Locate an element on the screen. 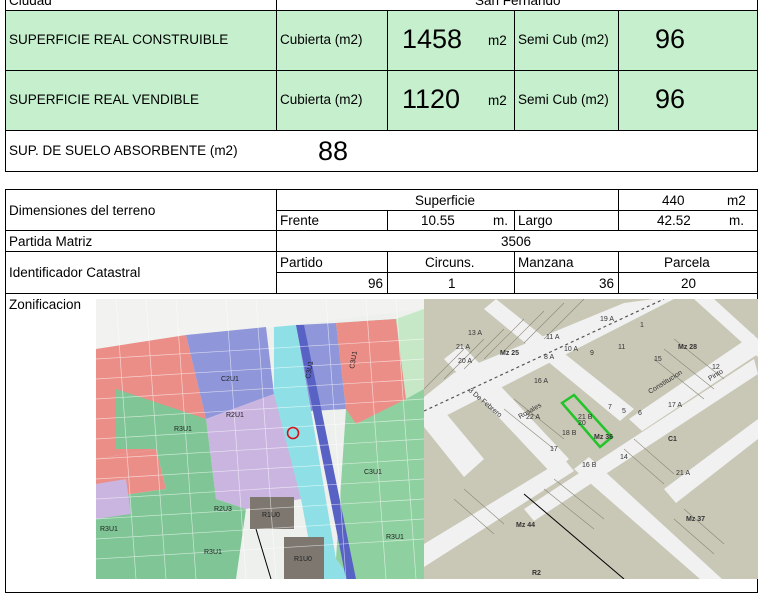  parcel-label: 12 is located at coordinates (716, 367).